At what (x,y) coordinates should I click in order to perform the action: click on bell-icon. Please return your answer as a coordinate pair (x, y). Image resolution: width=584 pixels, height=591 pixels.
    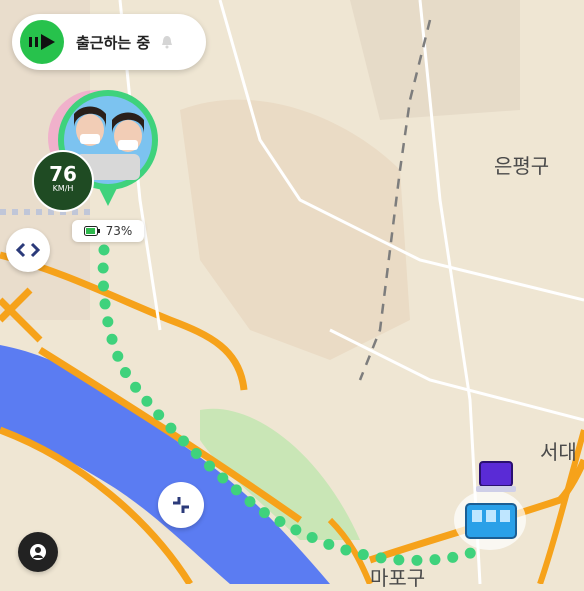
    Looking at the image, I should click on (167, 42).